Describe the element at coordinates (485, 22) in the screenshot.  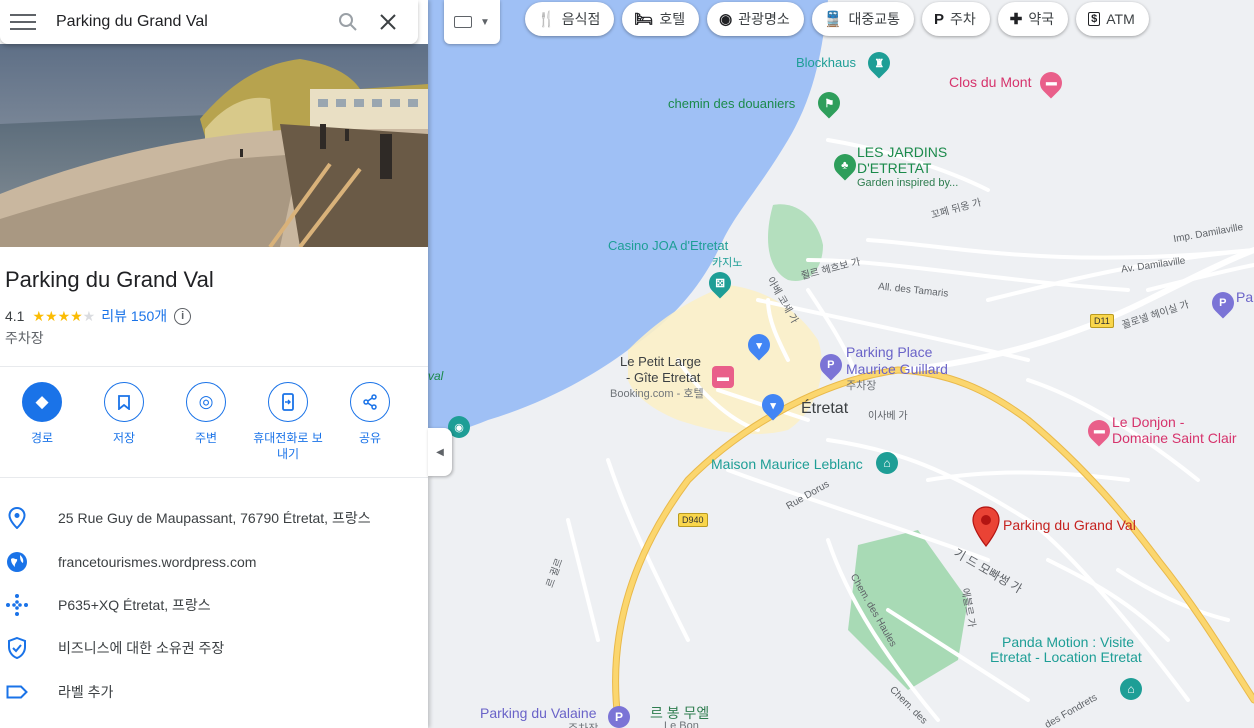
I see `chevron-down-icon: ▼` at that location.